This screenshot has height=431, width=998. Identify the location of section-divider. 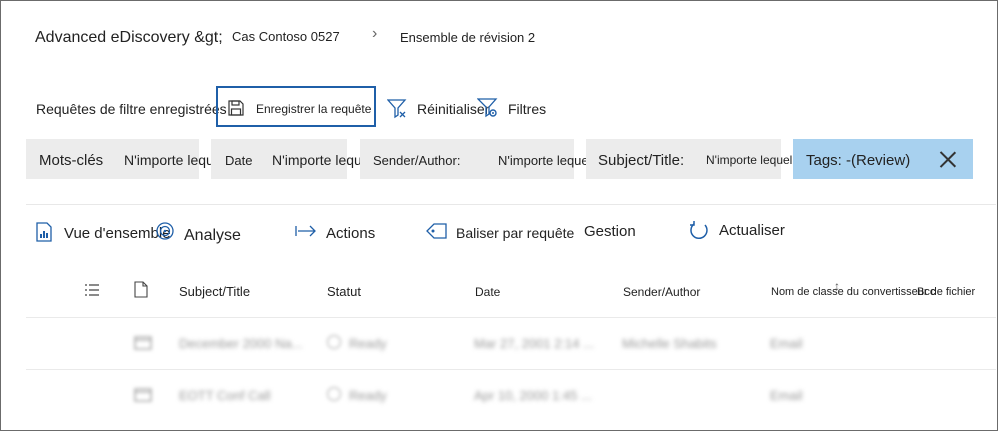
(511, 204).